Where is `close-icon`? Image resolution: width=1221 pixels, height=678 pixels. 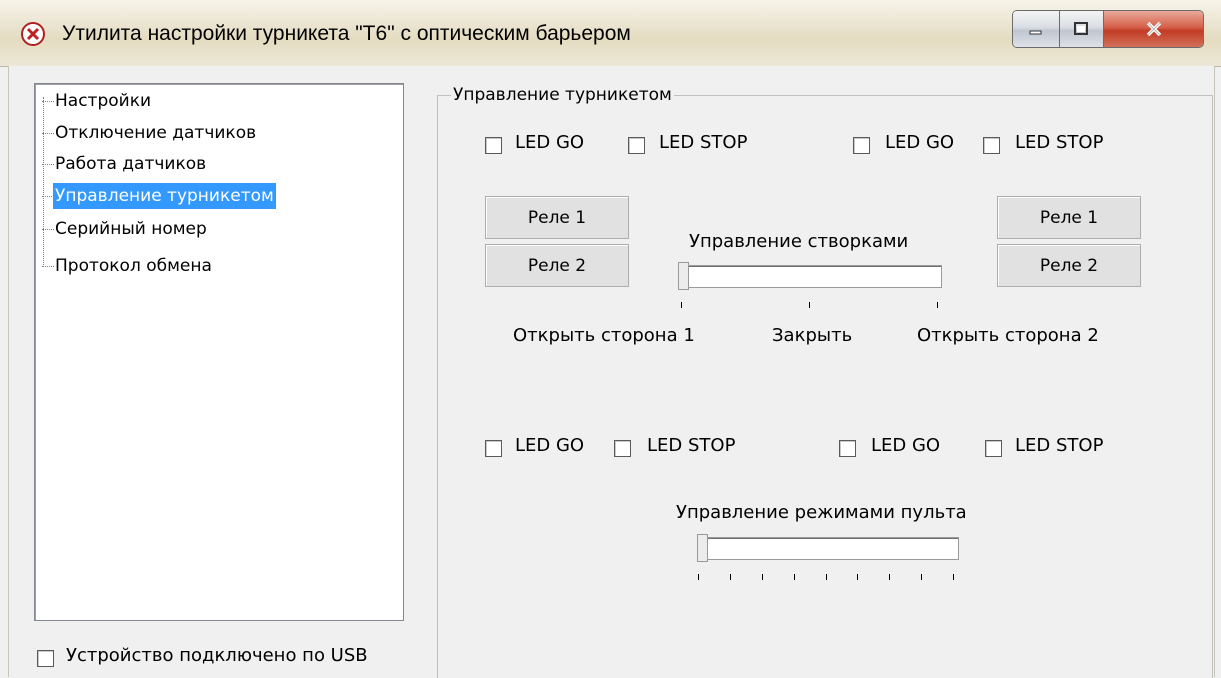 close-icon is located at coordinates (1153, 29).